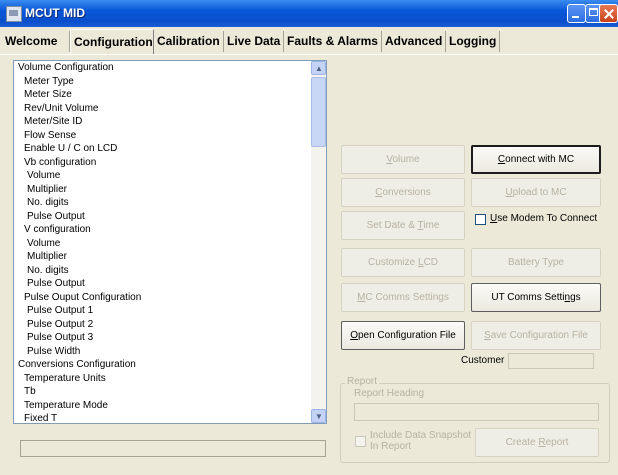  I want to click on open-configuration-file-button: Open Configuration File, so click(403, 335).